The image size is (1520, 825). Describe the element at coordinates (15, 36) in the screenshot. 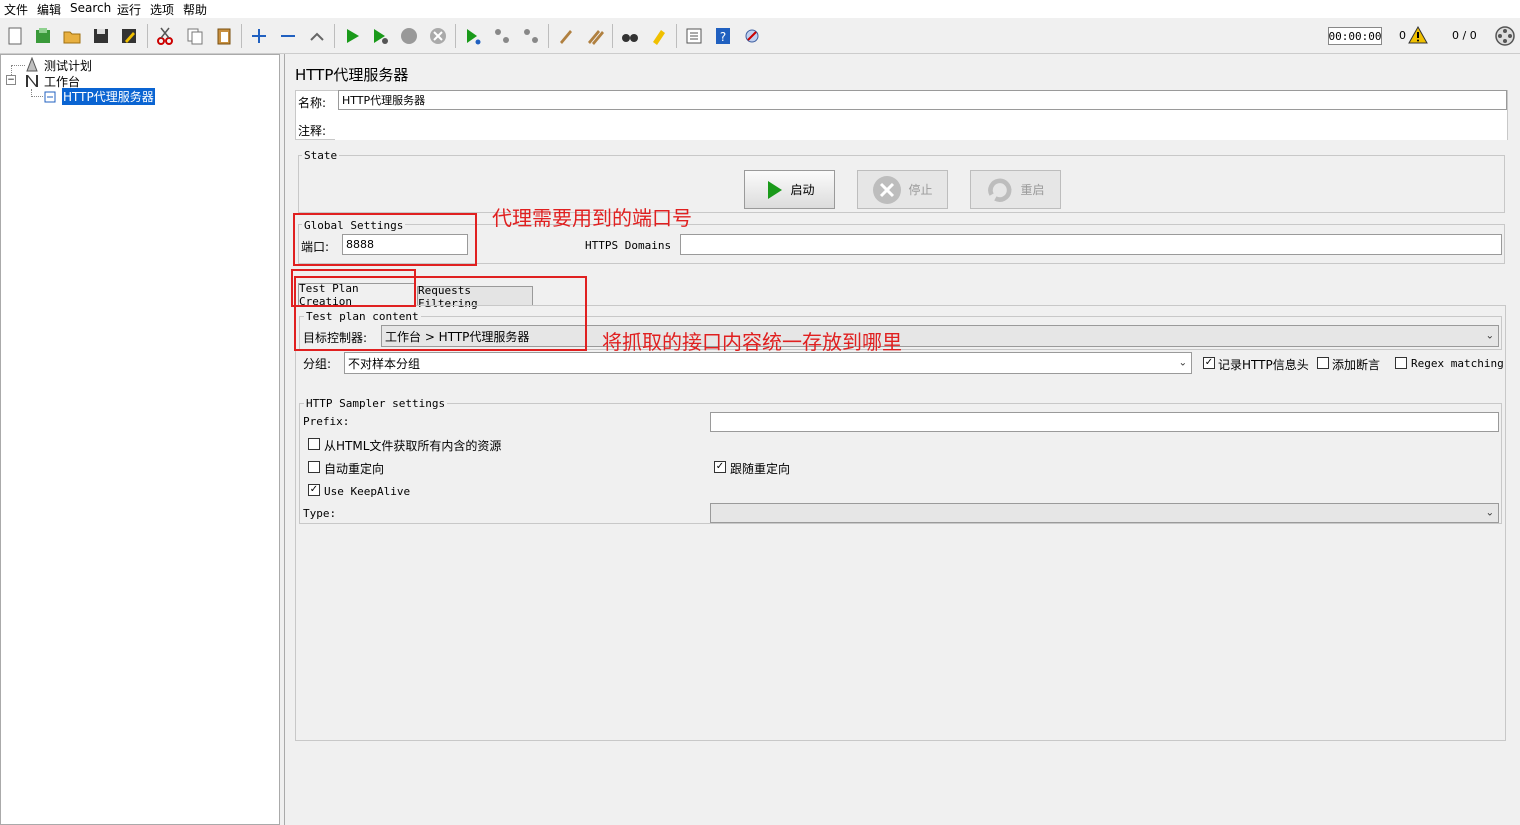

I see `new-icon` at that location.